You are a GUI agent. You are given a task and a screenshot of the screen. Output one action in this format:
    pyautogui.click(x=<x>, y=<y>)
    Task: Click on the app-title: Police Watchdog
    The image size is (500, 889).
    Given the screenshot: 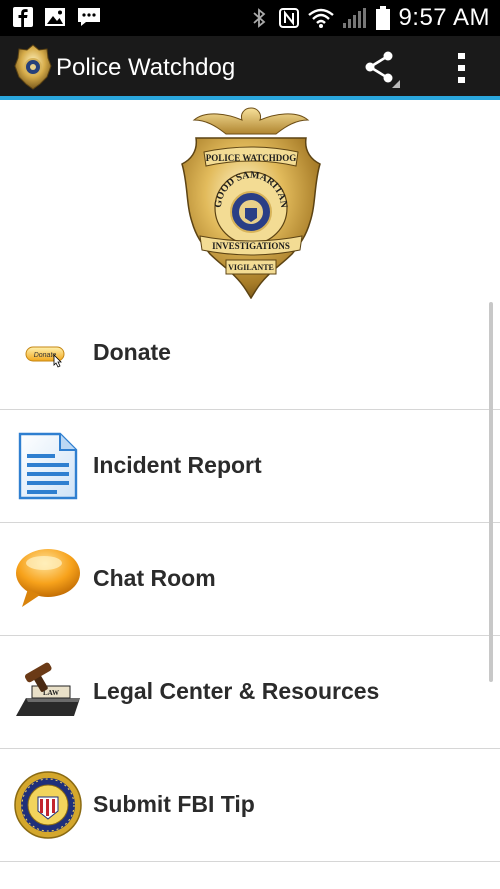 What is the action you would take?
    pyautogui.click(x=146, y=67)
    